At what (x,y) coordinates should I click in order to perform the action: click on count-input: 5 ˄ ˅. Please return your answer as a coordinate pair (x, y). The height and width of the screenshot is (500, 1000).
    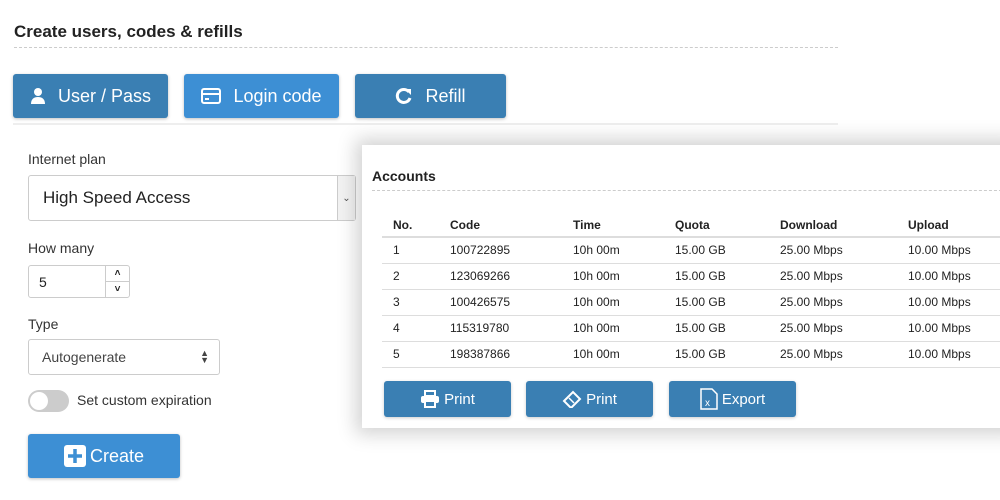
    Looking at the image, I should click on (79, 281).